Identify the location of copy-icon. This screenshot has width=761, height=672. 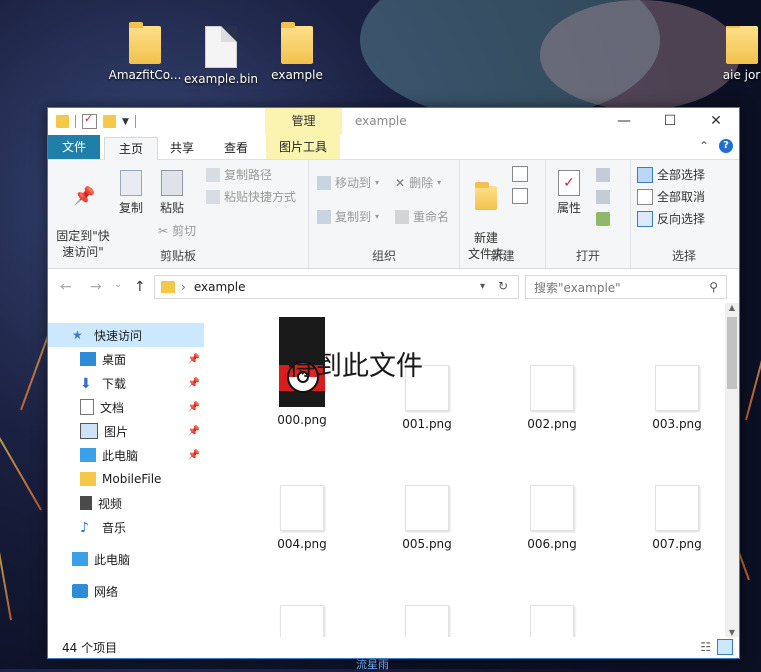
(131, 183).